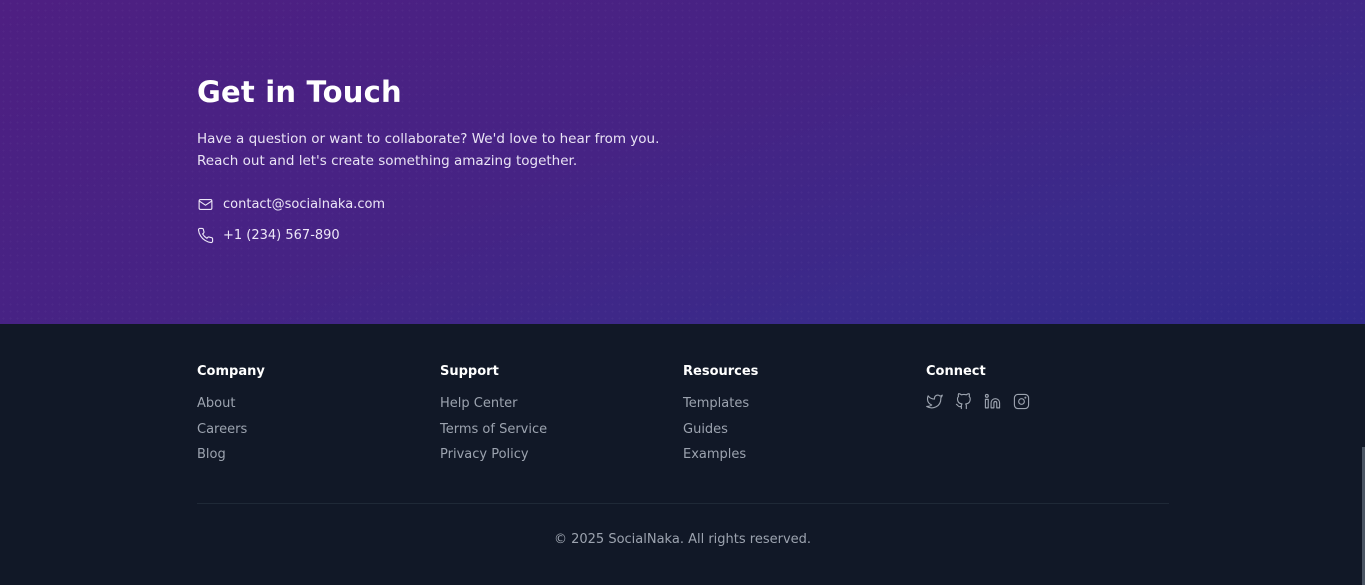  I want to click on footer-link-help-center: Help Center, so click(561, 404).